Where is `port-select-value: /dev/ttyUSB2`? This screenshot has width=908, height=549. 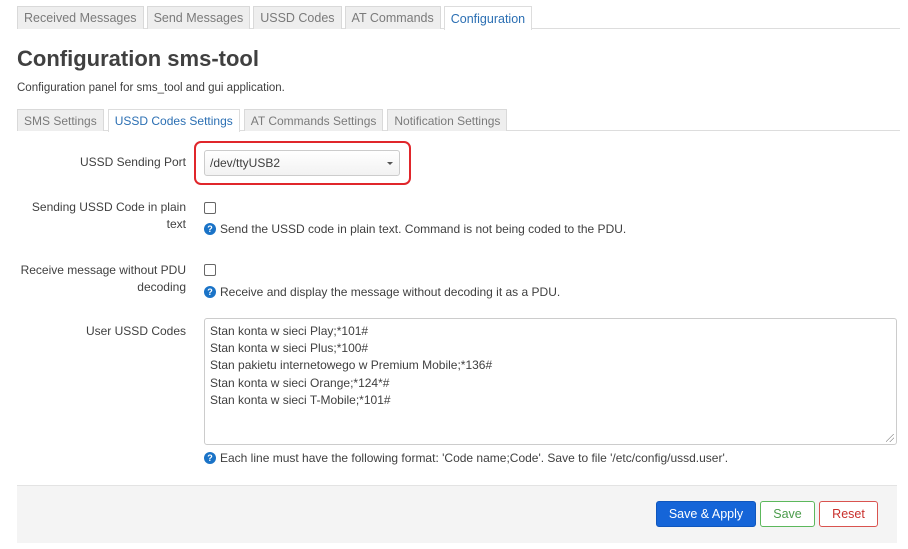
port-select-value: /dev/ttyUSB2 is located at coordinates (245, 163).